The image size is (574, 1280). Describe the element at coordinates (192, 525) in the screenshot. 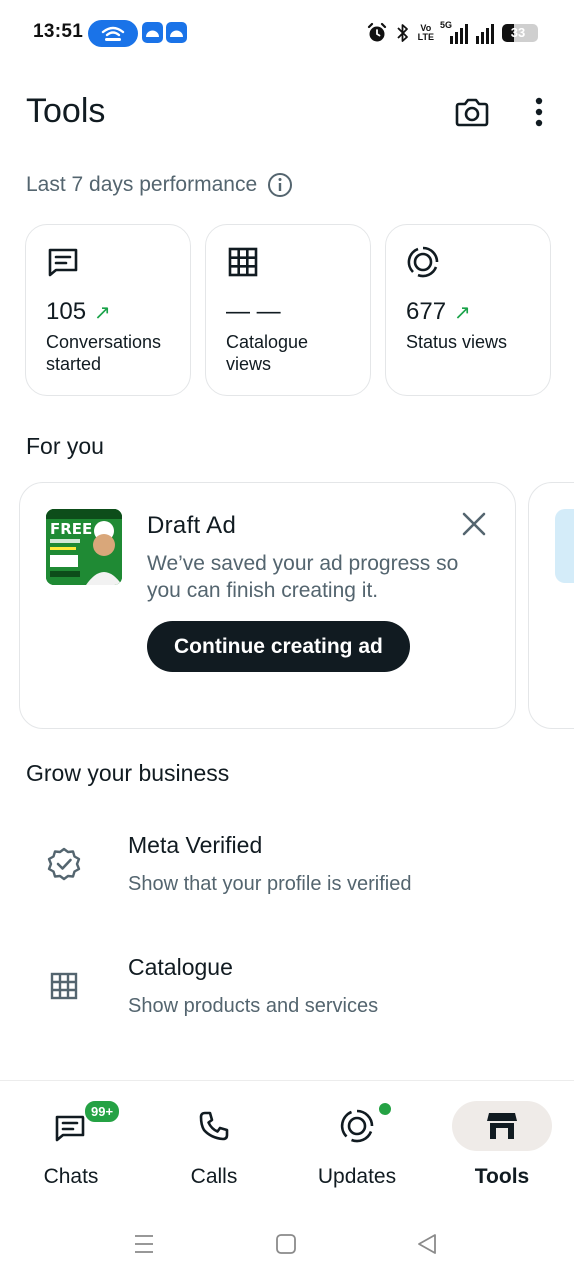

I see `ad-title: Draft Ad` at that location.